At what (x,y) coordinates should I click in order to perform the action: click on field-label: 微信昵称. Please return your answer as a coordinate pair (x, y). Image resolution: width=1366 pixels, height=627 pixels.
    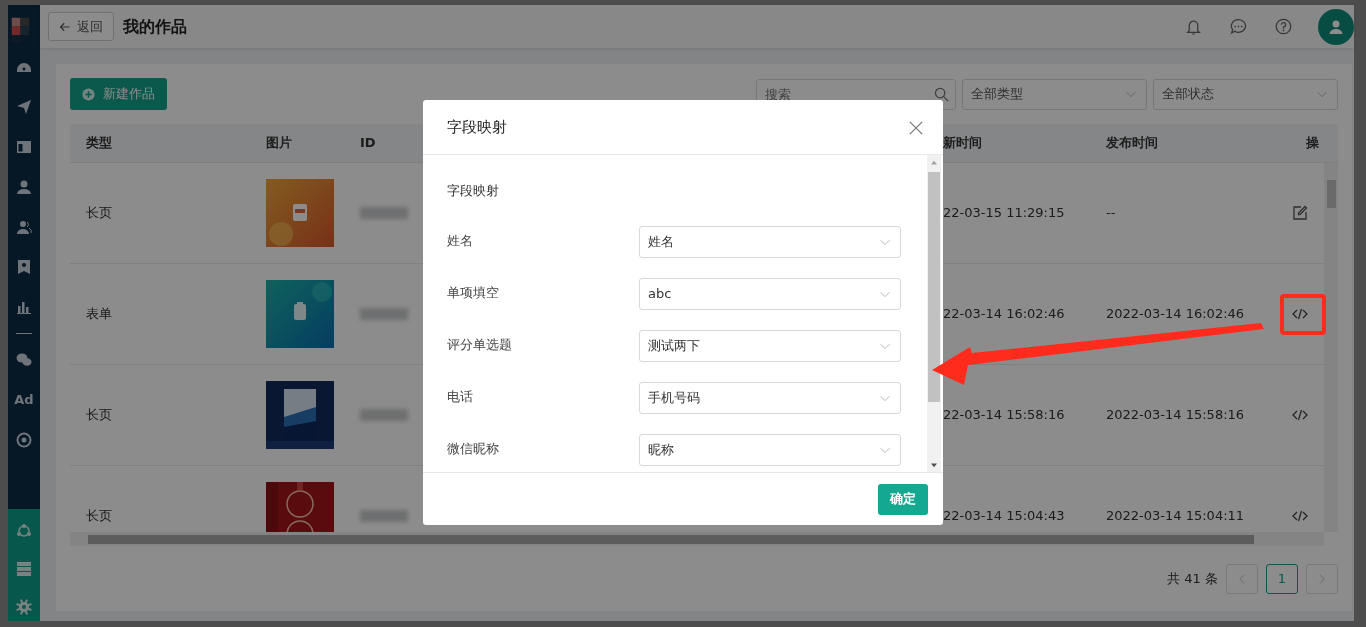
    Looking at the image, I should click on (473, 448).